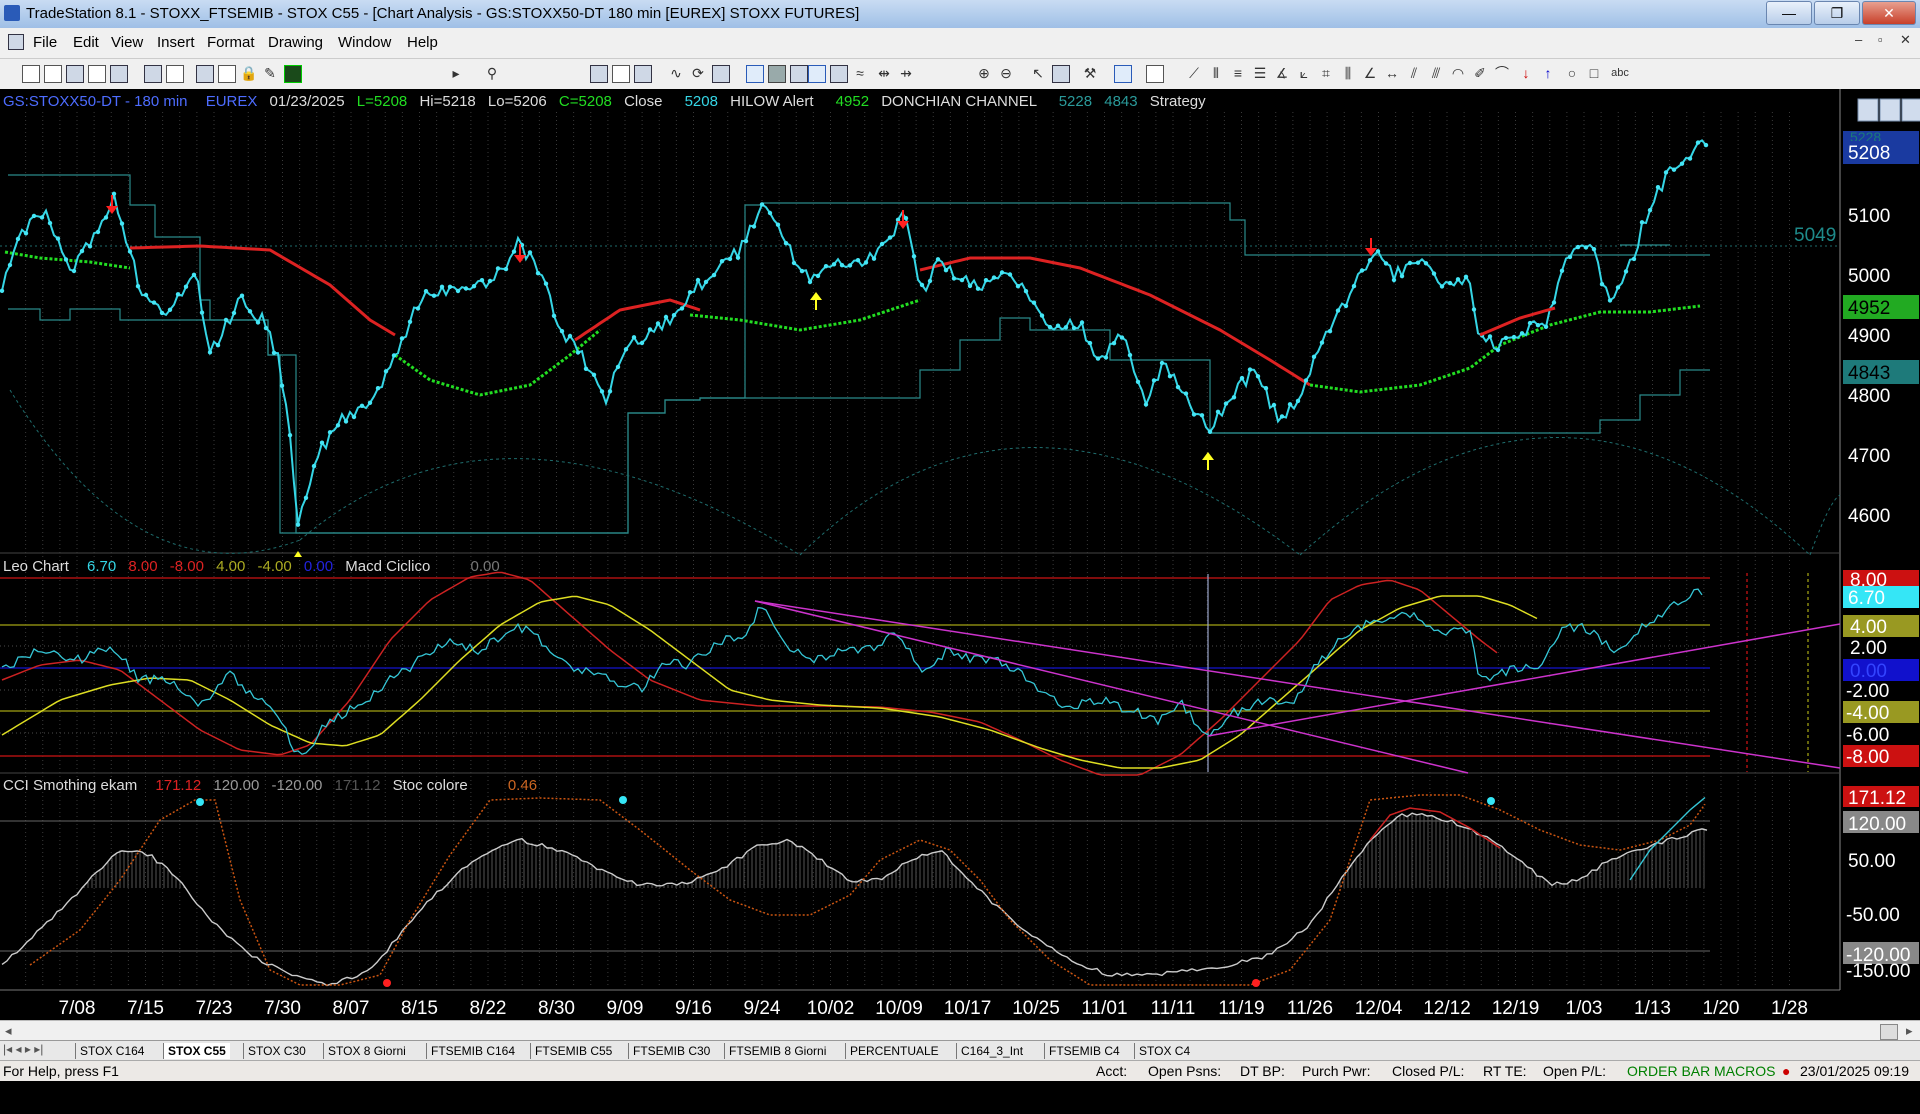 This screenshot has width=1920, height=1114. What do you see at coordinates (31, 74) in the screenshot?
I see `new-icon` at bounding box center [31, 74].